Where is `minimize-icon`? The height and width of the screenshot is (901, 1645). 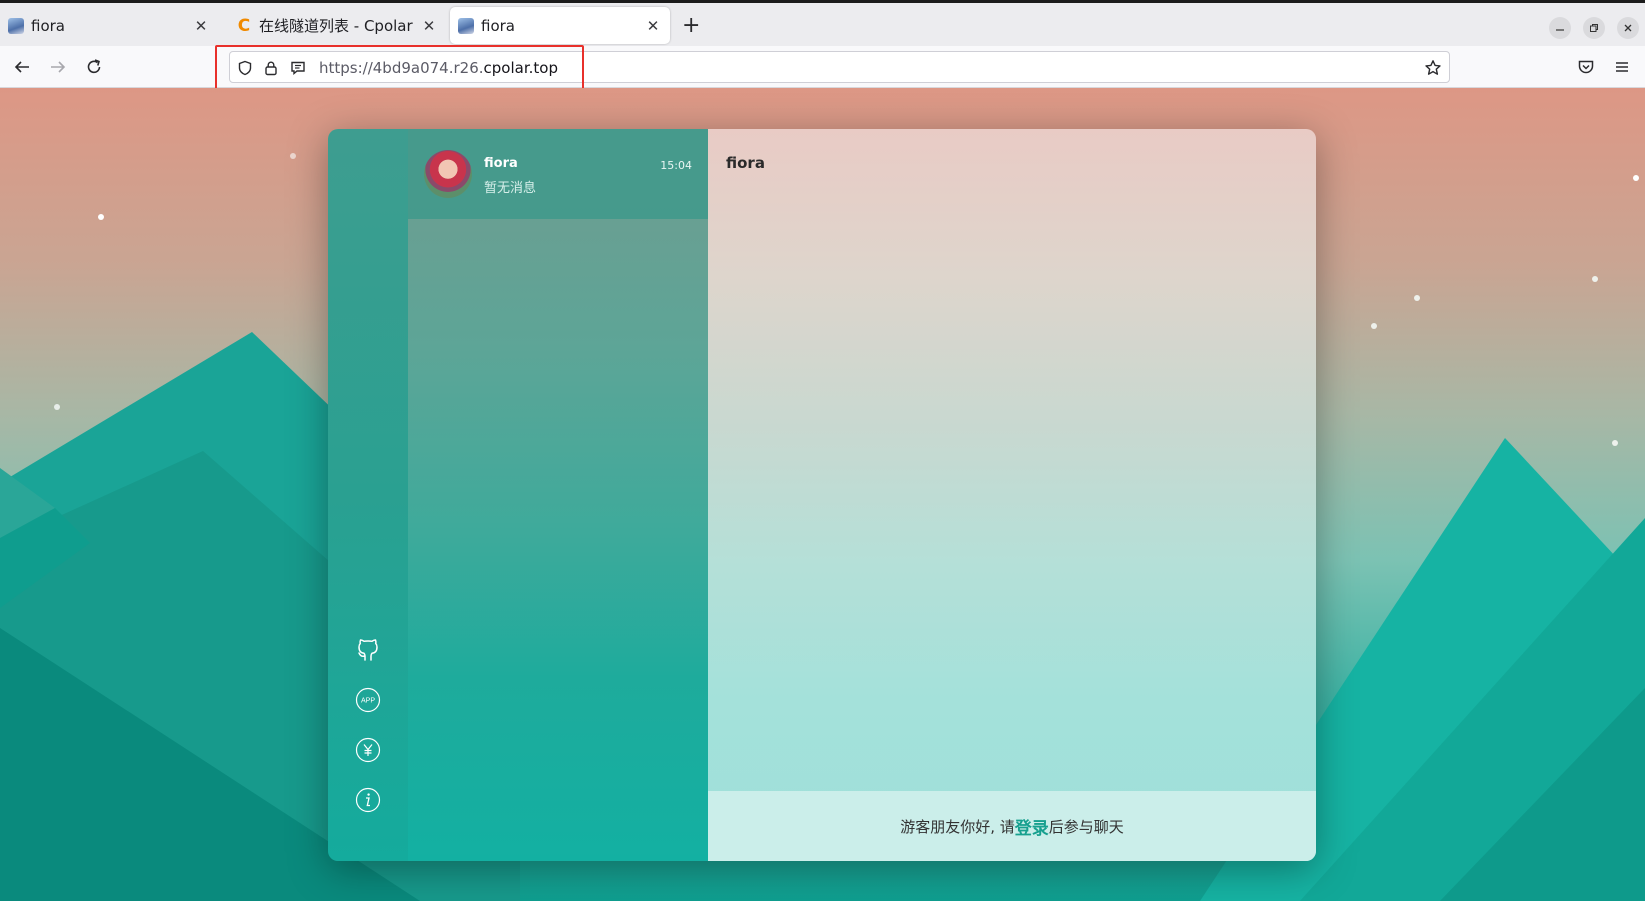 minimize-icon is located at coordinates (1560, 30).